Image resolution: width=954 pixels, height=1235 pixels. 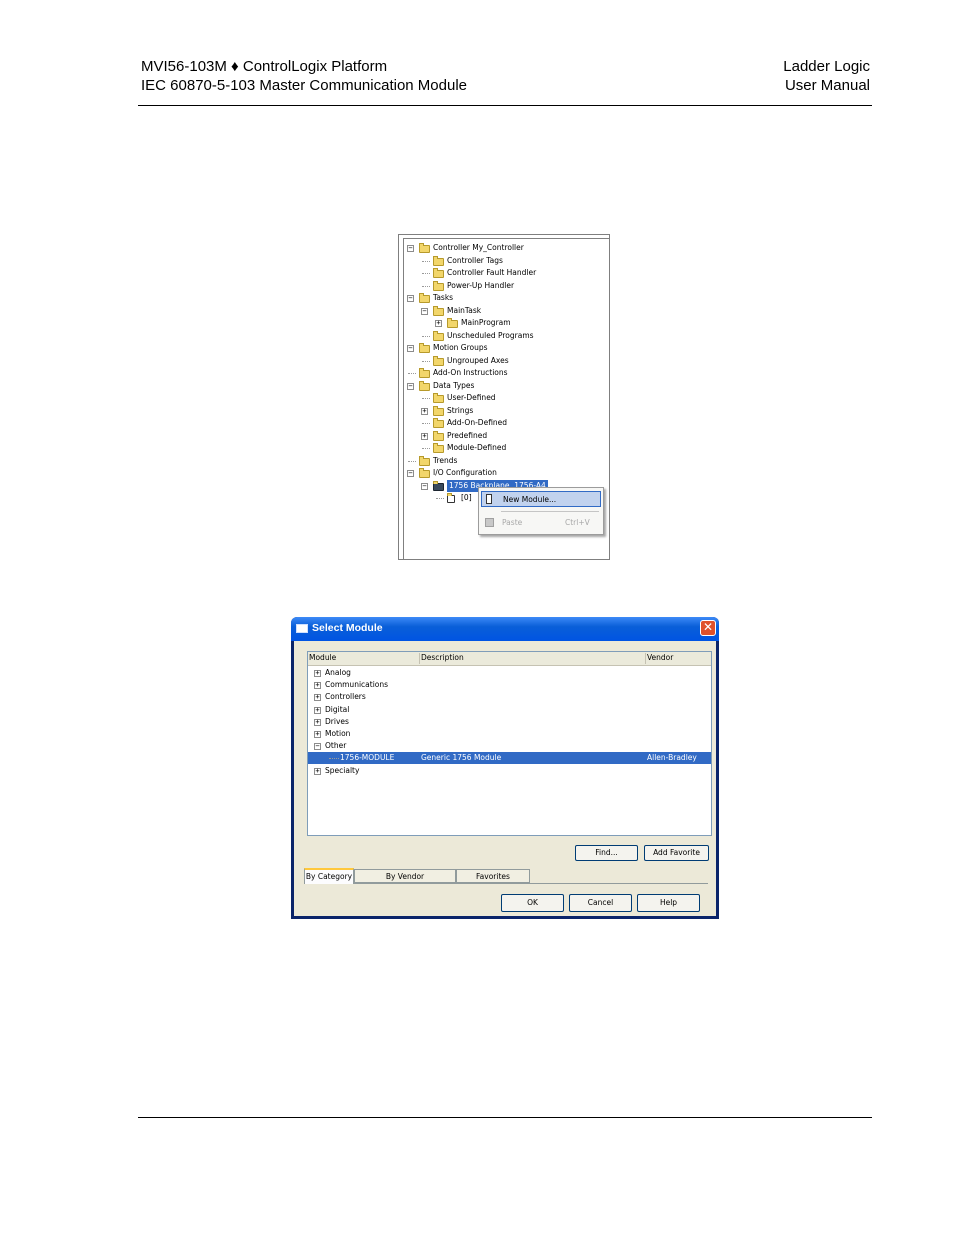 I want to click on tree-item-label: Unscheduled Programs, so click(x=490, y=335).